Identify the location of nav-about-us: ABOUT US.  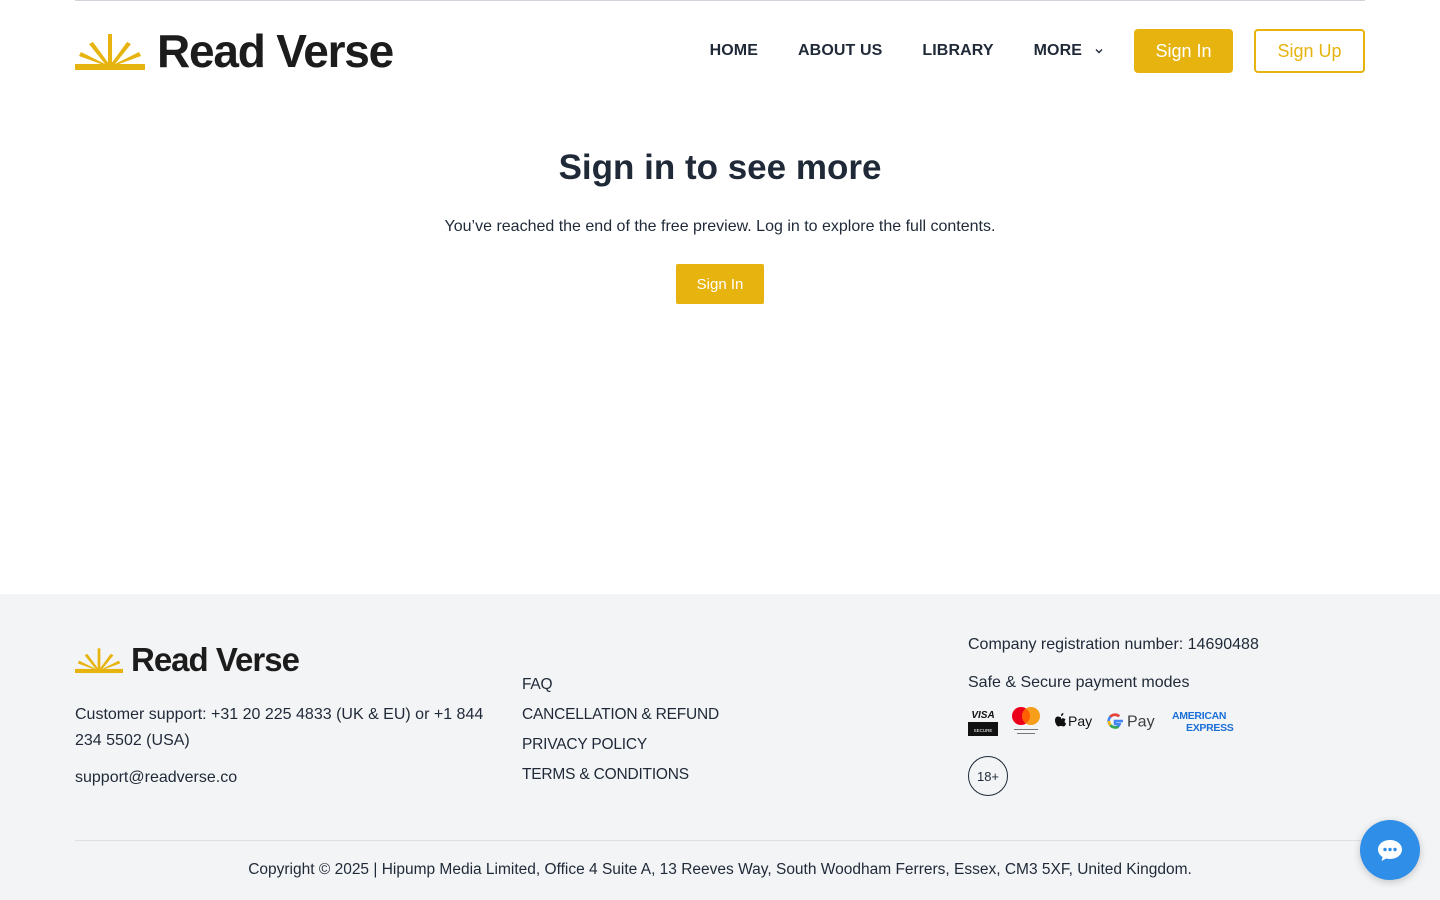
(840, 51).